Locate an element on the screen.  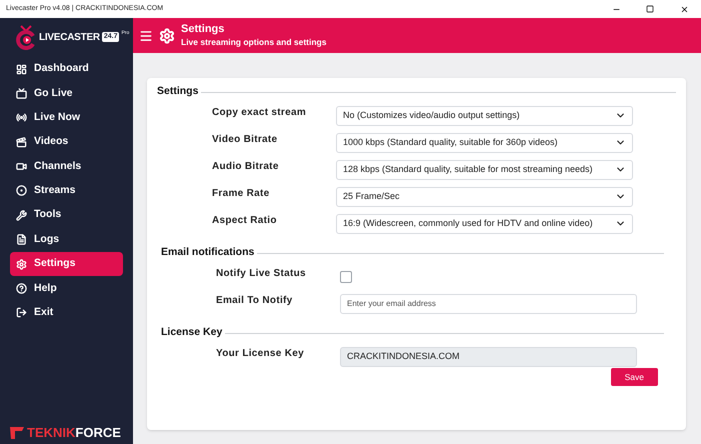
sidebar-item: Exit is located at coordinates (66, 312).